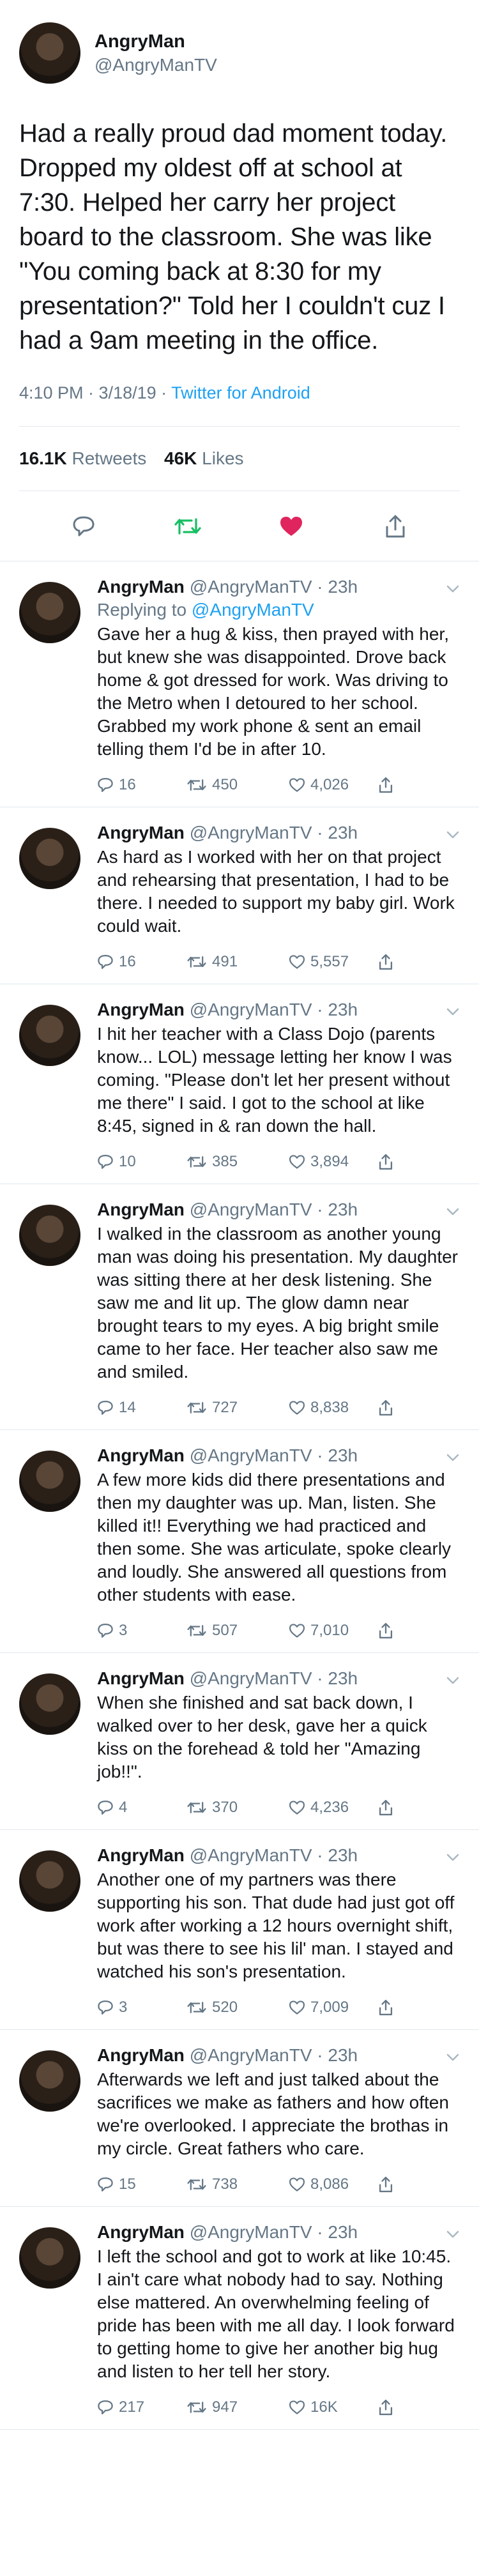 The height and width of the screenshot is (2576, 479). Describe the element at coordinates (141, 1808) in the screenshot. I see `reply-button: 4` at that location.